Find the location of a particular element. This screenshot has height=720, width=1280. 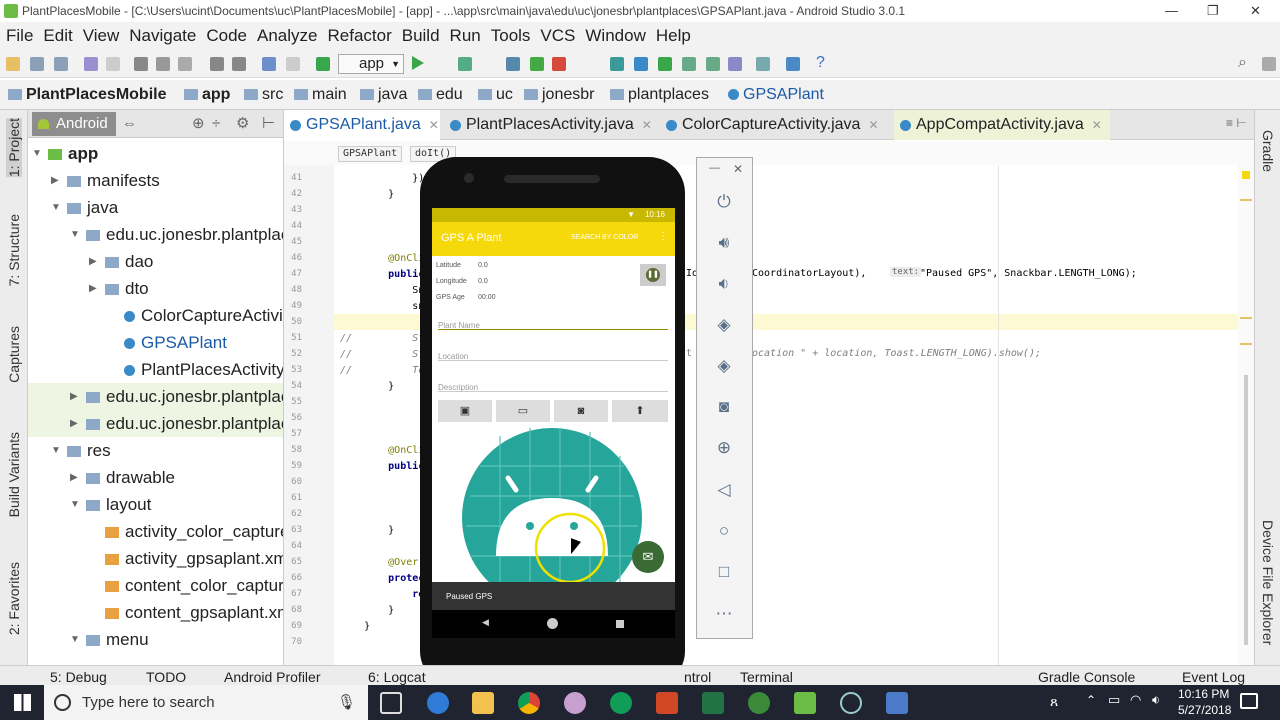

menu-vcs: VCS is located at coordinates (557, 36).